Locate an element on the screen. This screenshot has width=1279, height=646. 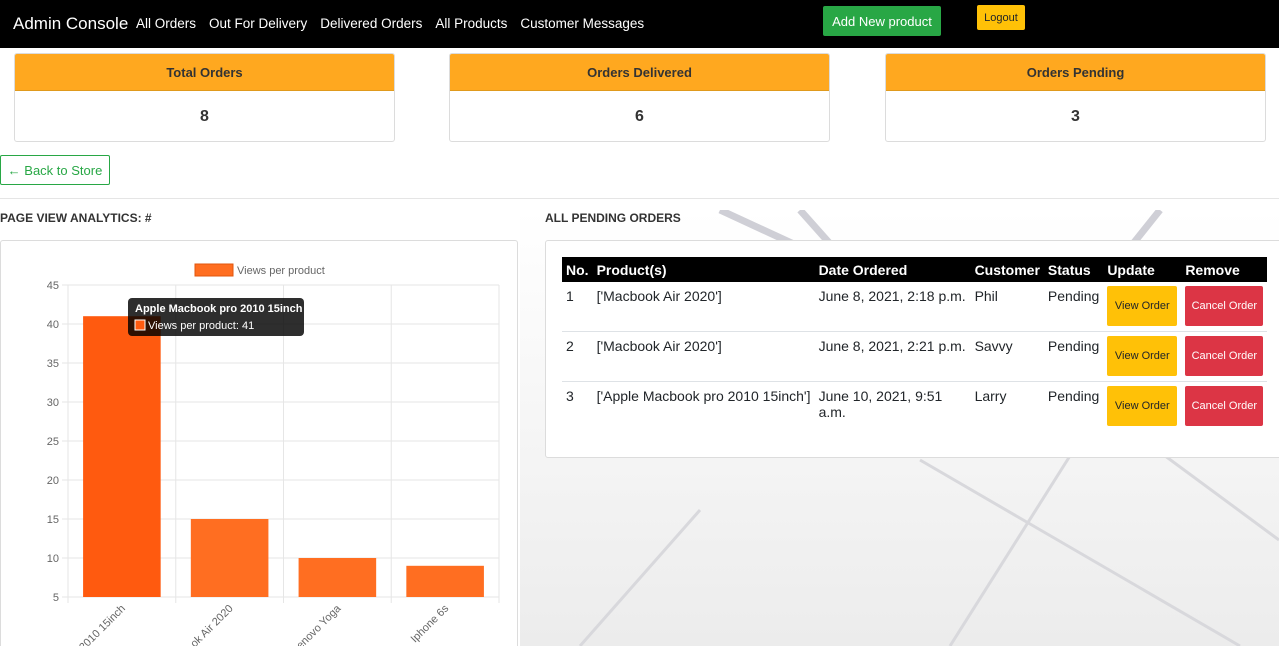
tooltip-title: Apple Macbook pro 2010 15inch is located at coordinates (219, 309).